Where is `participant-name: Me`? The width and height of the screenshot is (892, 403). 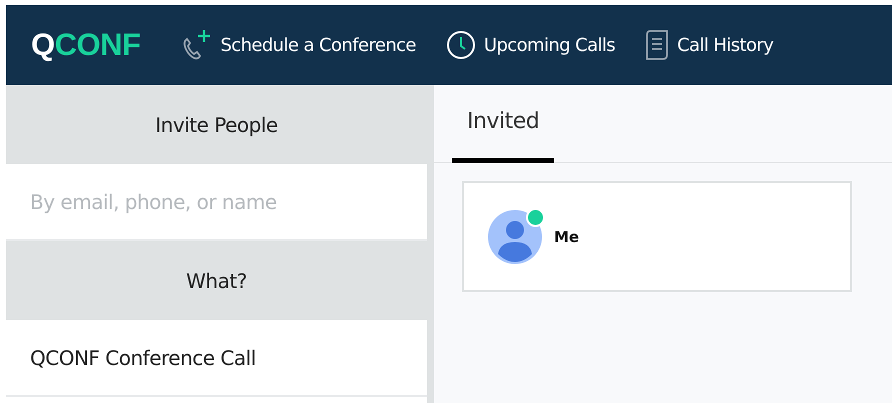 participant-name: Me is located at coordinates (567, 237).